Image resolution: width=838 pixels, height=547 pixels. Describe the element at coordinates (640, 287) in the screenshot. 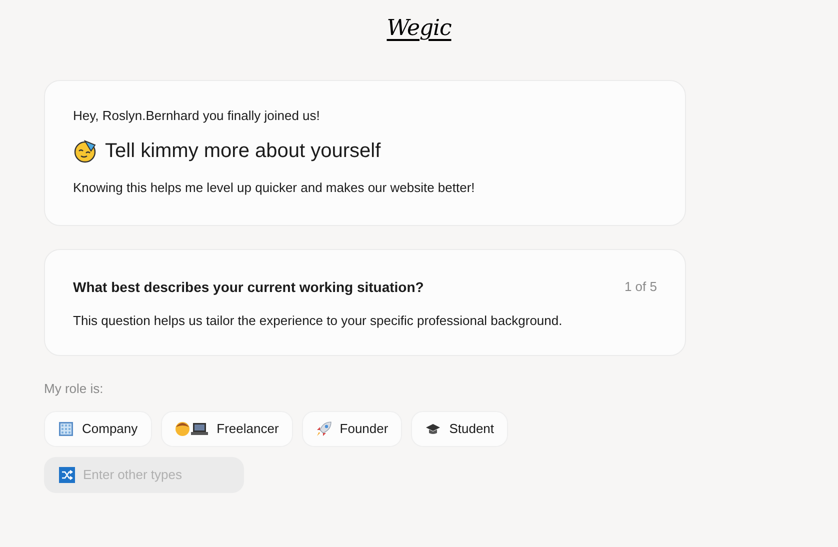

I see `progress-counter: 1 of 5` at that location.